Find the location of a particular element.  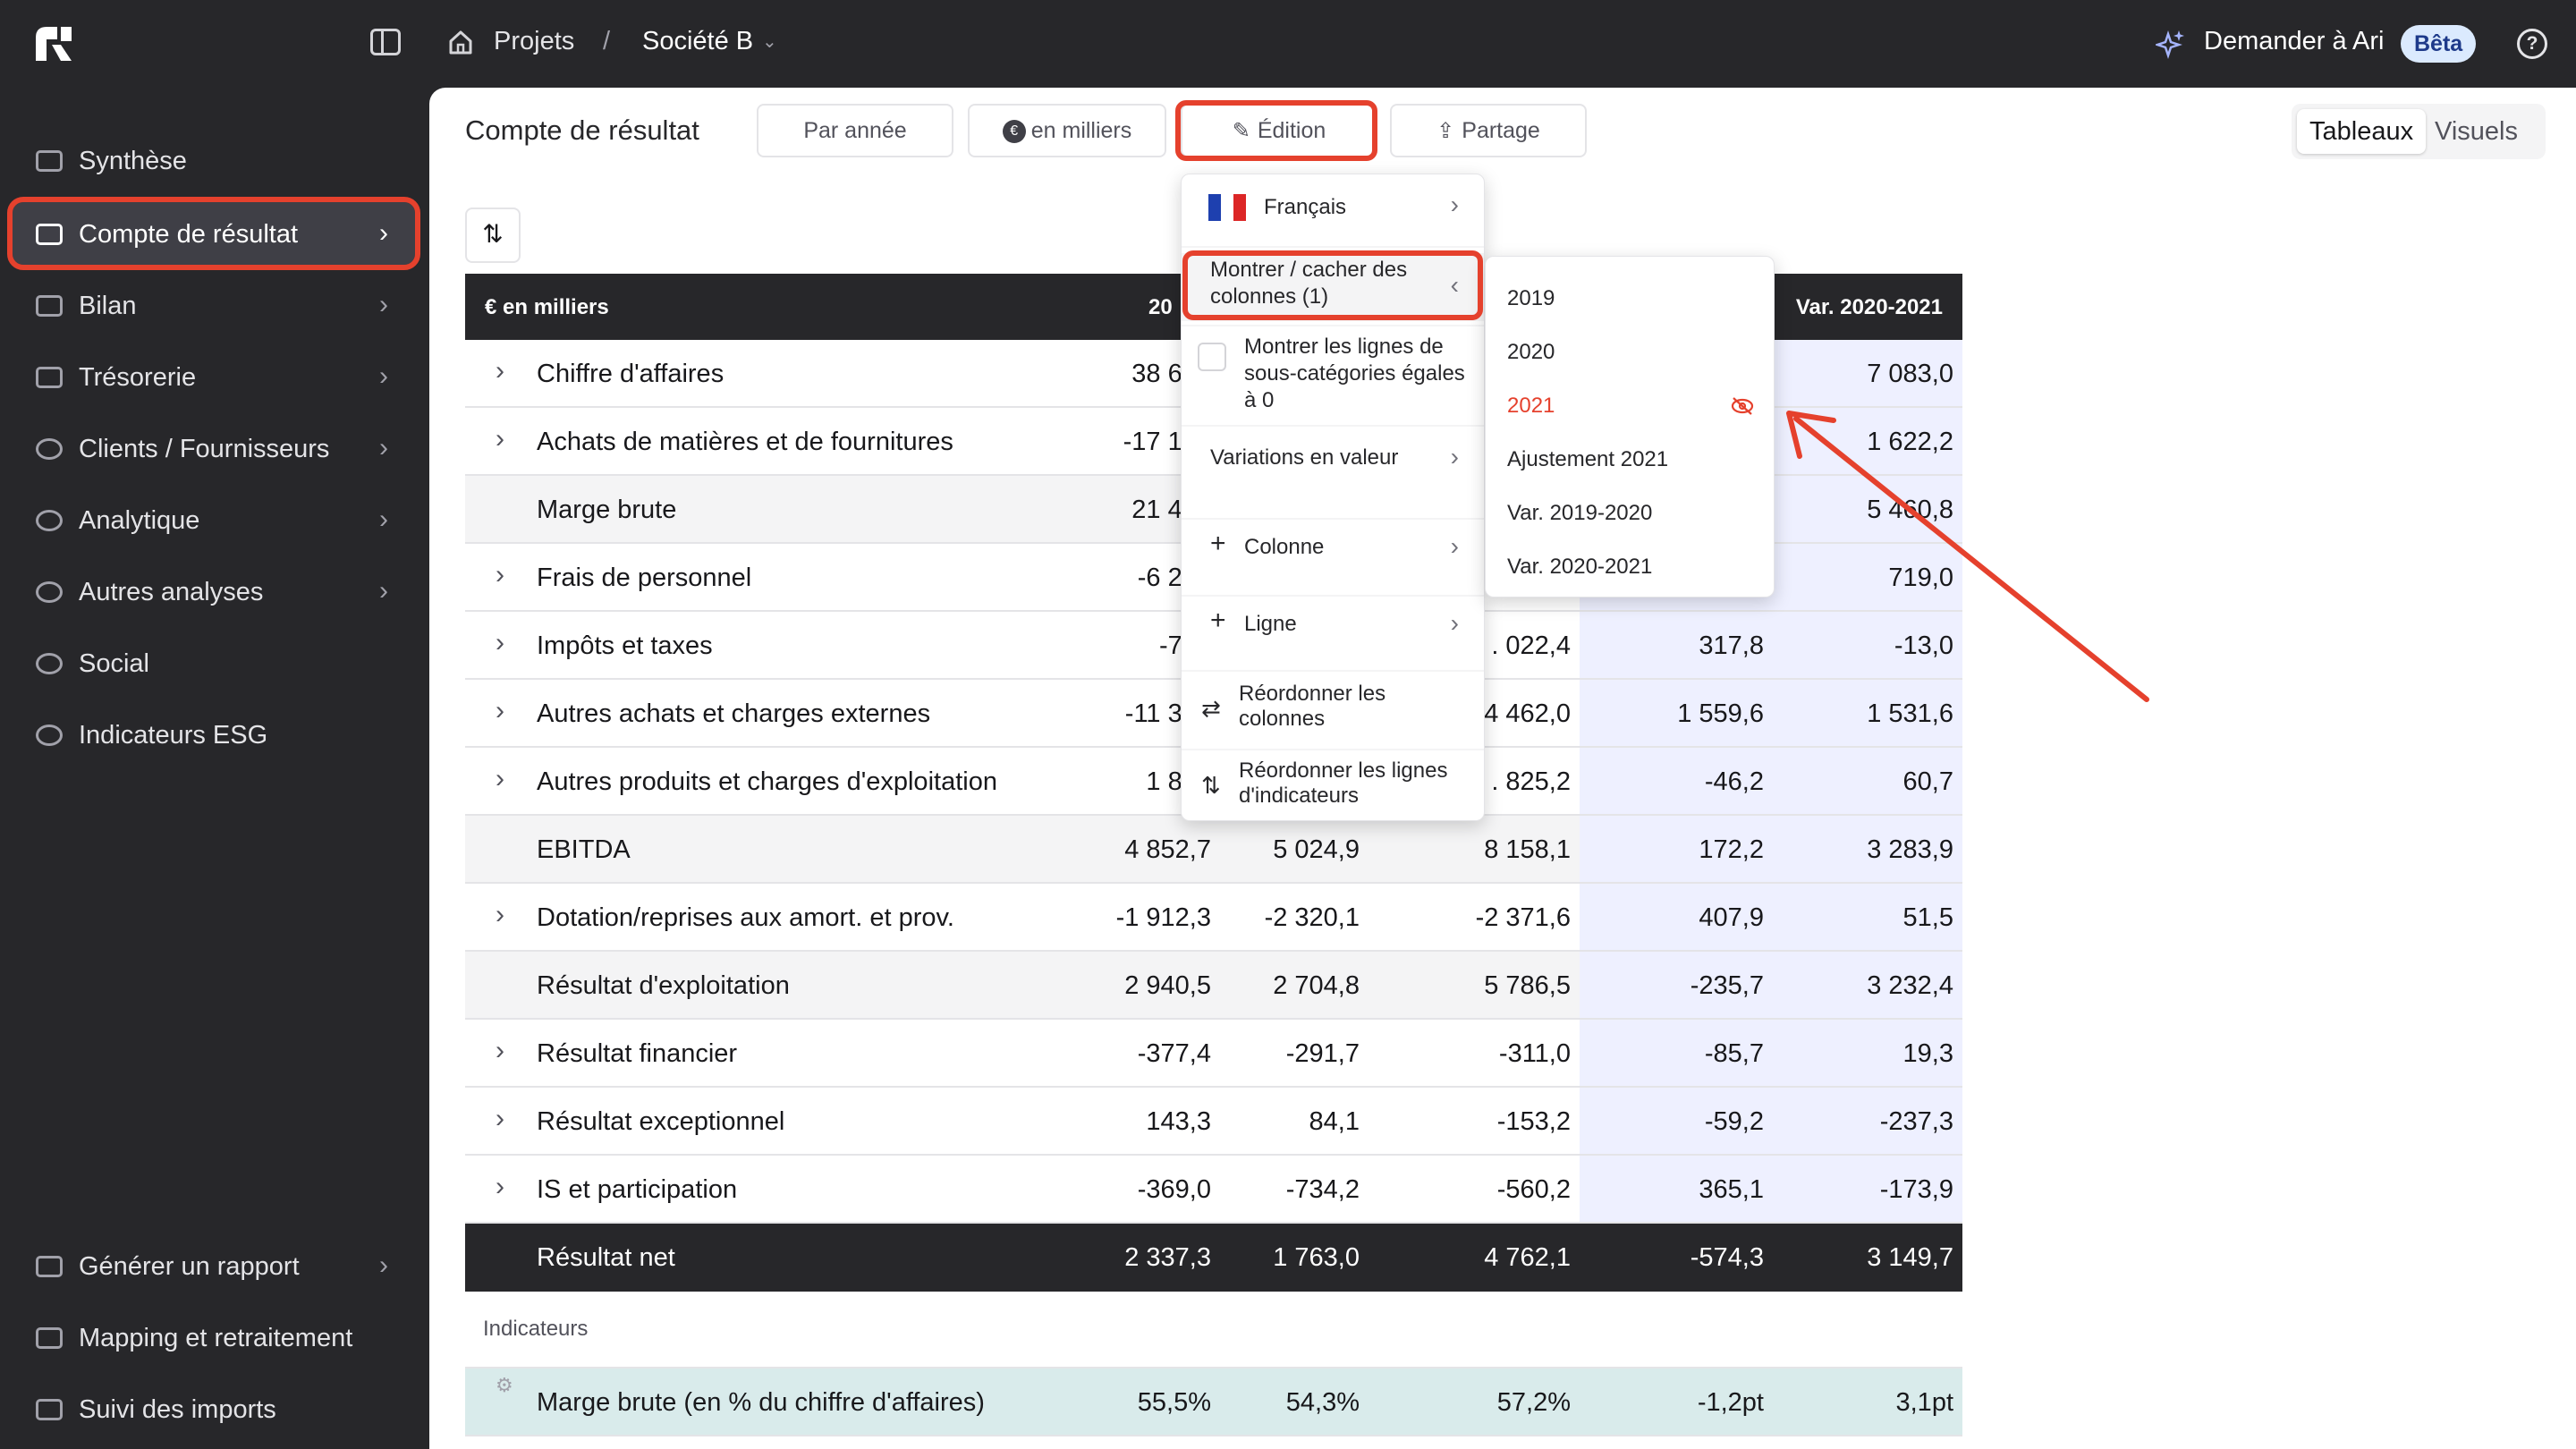

sidebar-item-tresorerie: Trésorerie › is located at coordinates (214, 376).